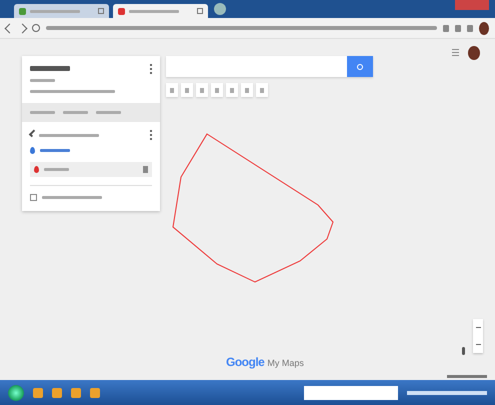 This screenshot has width=495, height=405. I want to click on new-tab-button, so click(220, 9).